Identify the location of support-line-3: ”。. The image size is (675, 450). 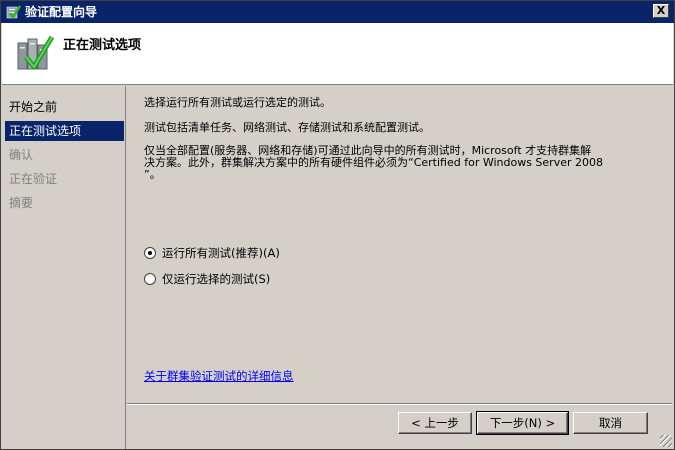
(152, 174).